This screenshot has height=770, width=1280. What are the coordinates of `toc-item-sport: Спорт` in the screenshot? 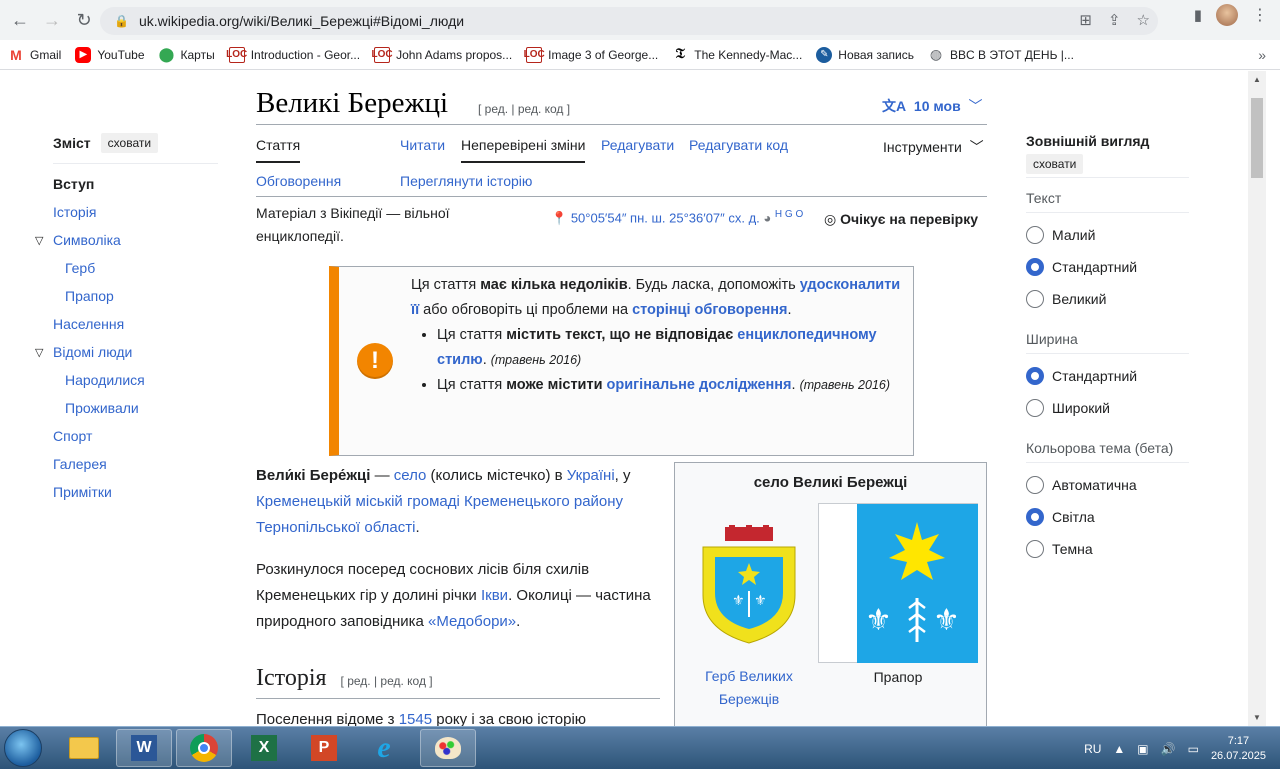 It's located at (135, 436).